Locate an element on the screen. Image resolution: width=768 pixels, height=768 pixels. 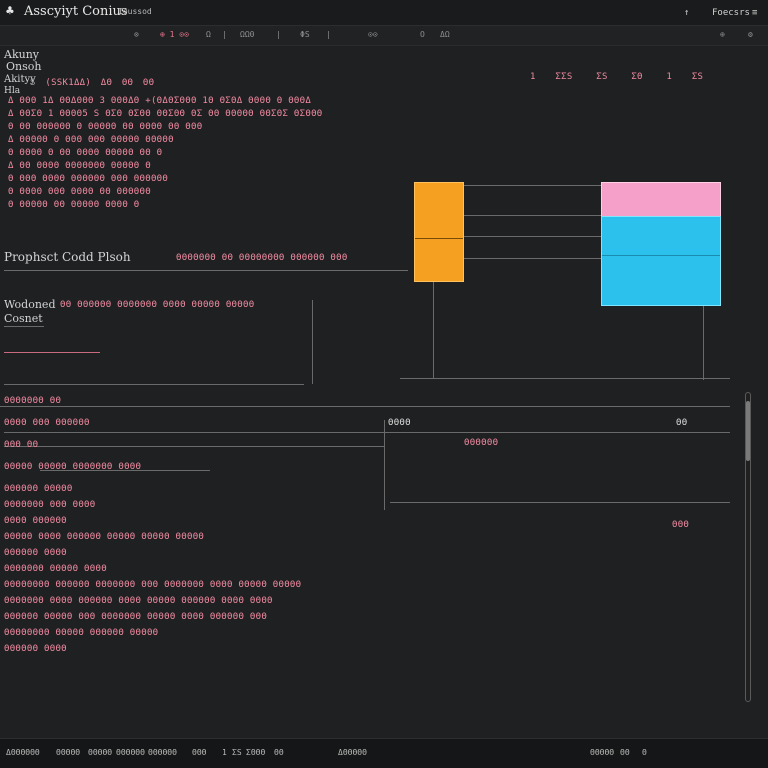
orange-block is located at coordinates (439, 232).